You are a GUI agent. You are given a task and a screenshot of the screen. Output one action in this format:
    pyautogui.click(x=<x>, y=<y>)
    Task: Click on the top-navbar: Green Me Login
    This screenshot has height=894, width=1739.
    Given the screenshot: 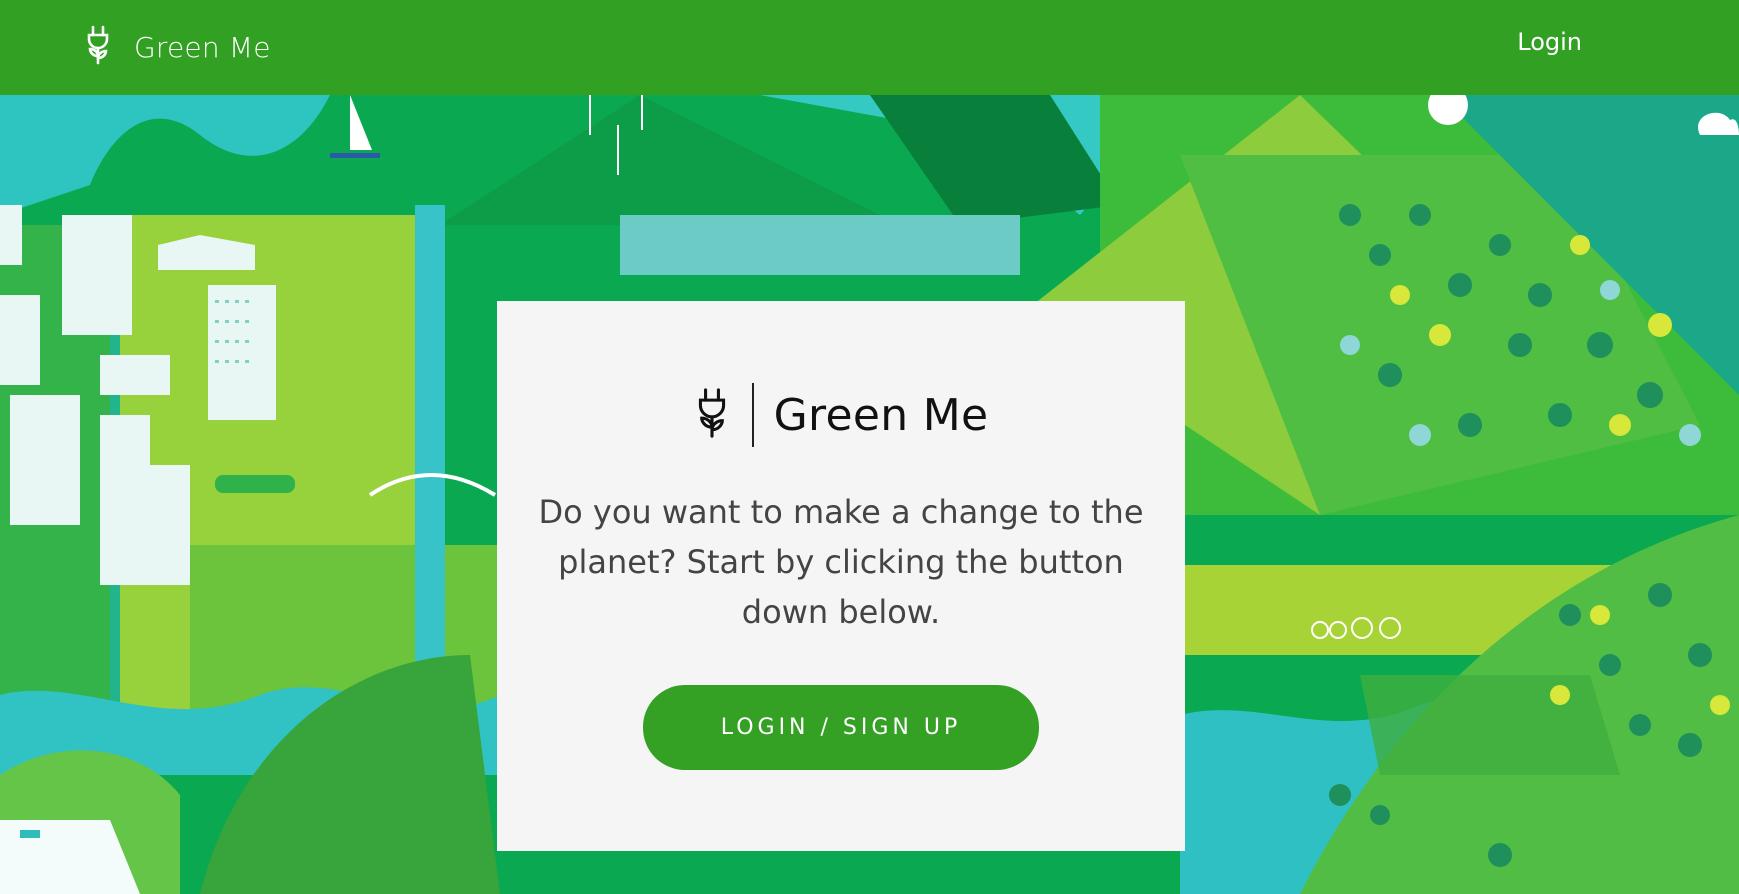 What is the action you would take?
    pyautogui.click(x=869, y=47)
    